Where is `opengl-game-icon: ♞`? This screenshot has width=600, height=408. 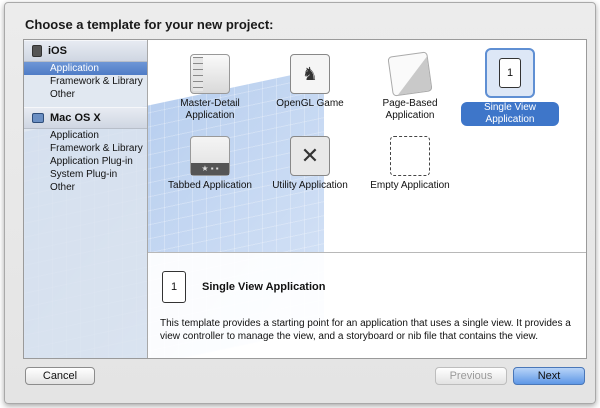 opengl-game-icon: ♞ is located at coordinates (310, 74).